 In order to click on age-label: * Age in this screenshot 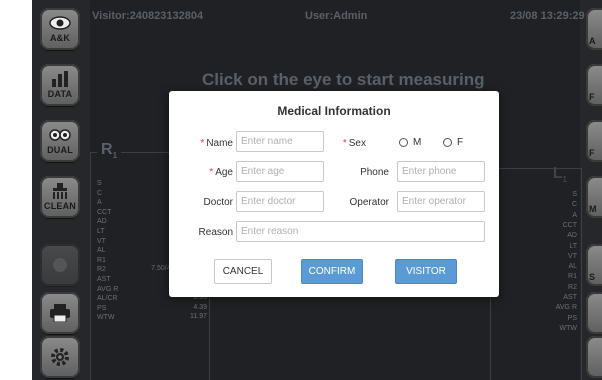, I will do `click(221, 172)`.